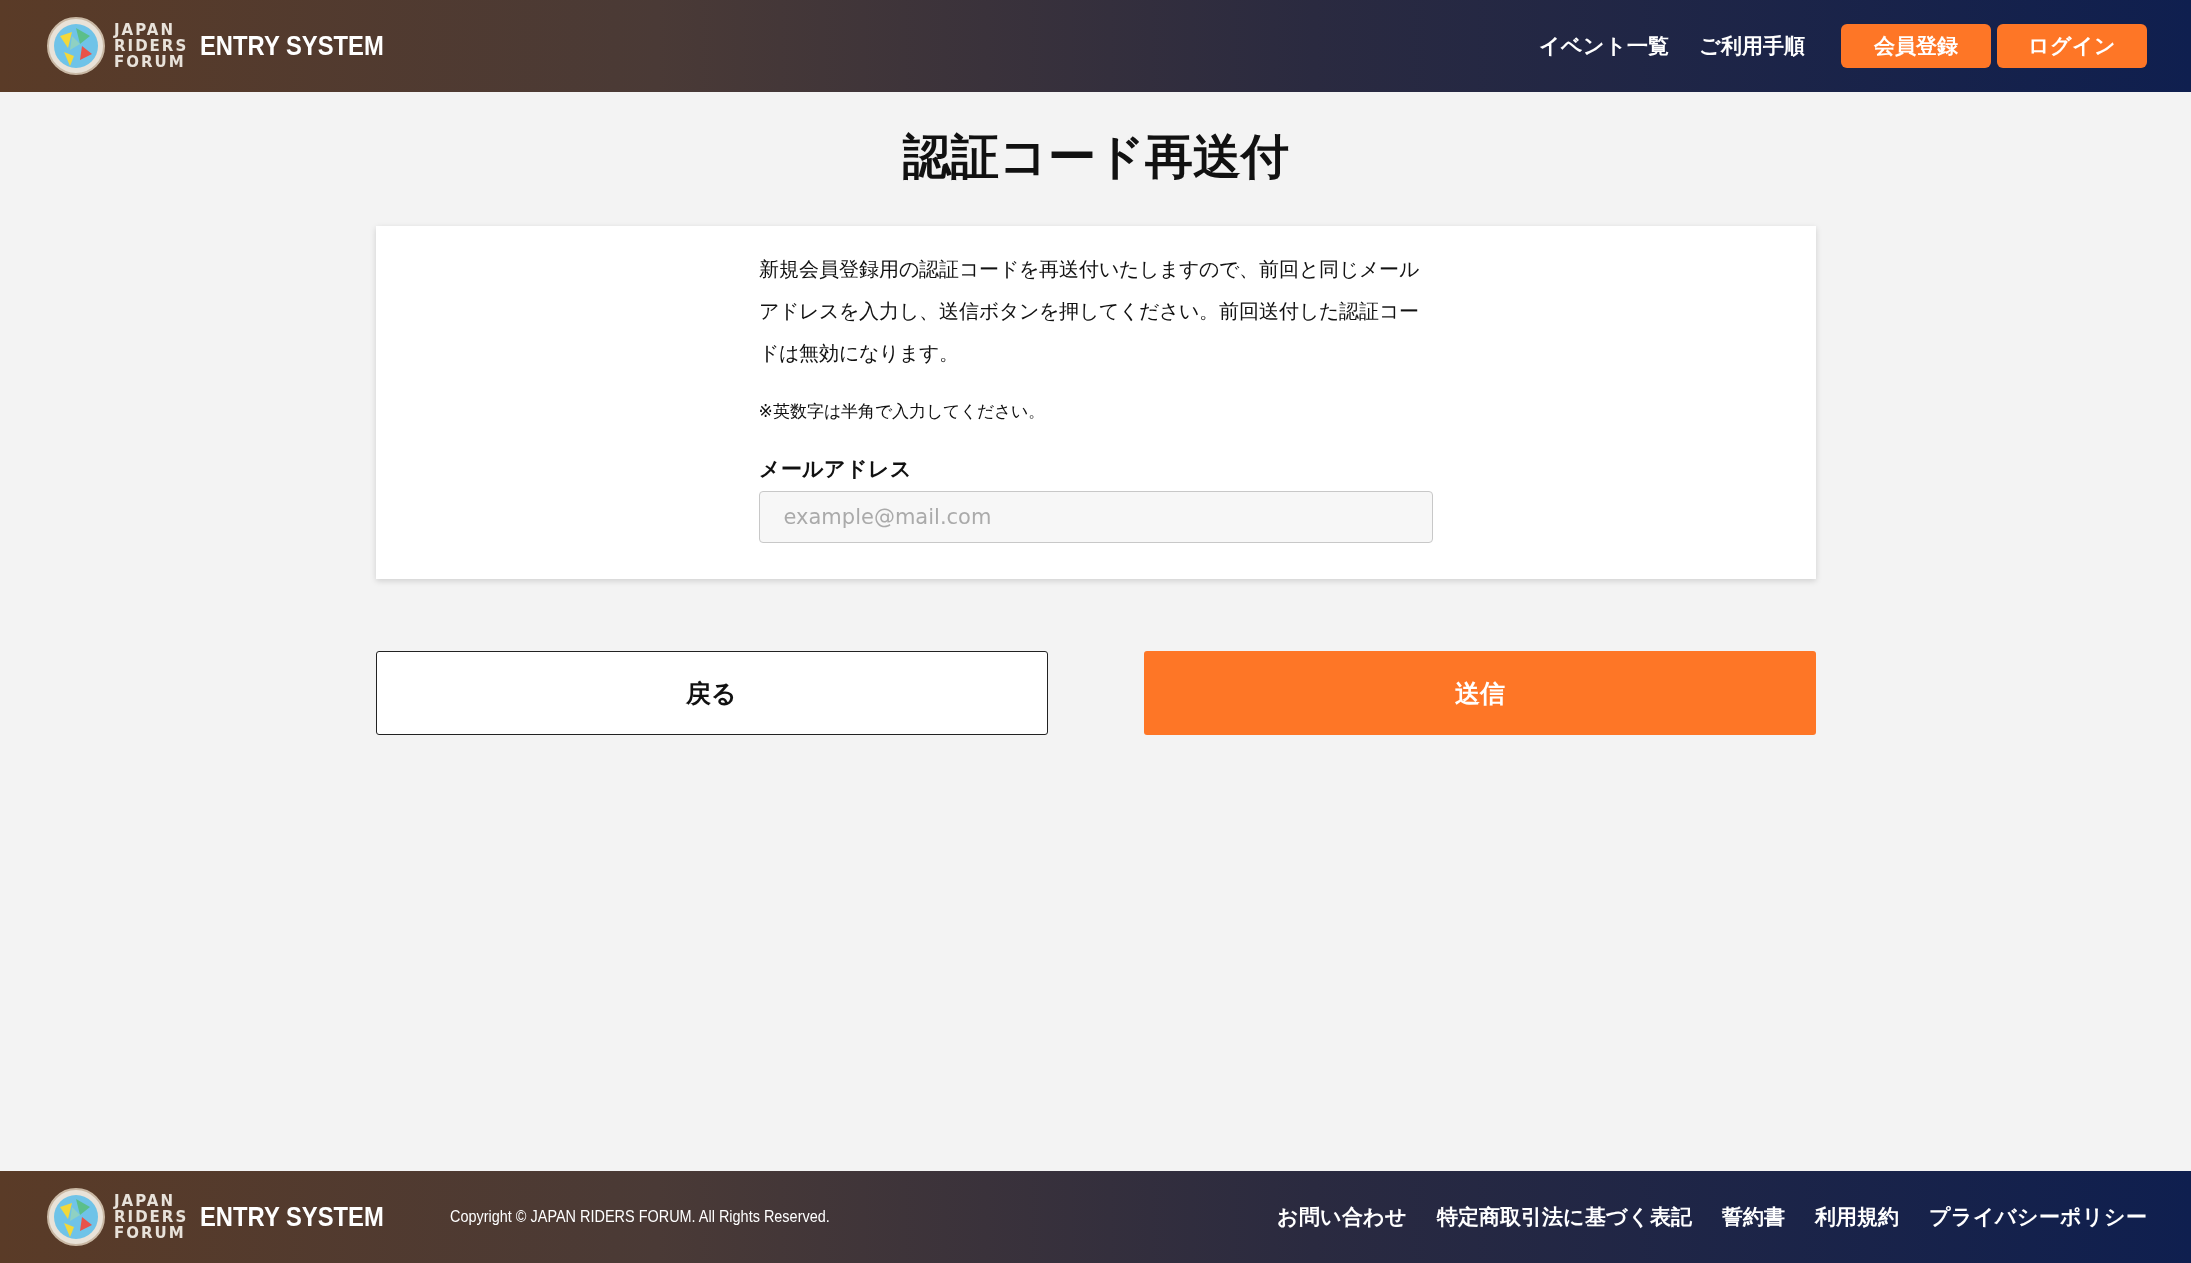 The image size is (2191, 1263). Describe the element at coordinates (1752, 46) in the screenshot. I see `nav-link: ご利用手順` at that location.